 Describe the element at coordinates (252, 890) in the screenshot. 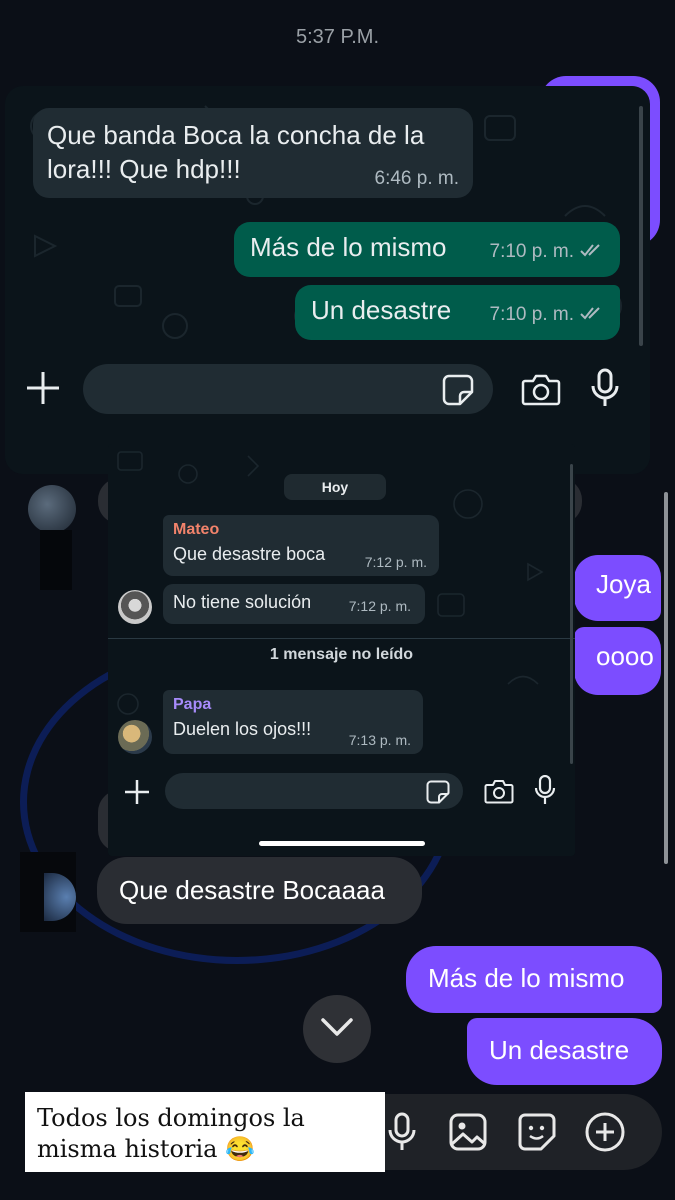

I see `message-text: Que desastre Bocaaaa` at that location.